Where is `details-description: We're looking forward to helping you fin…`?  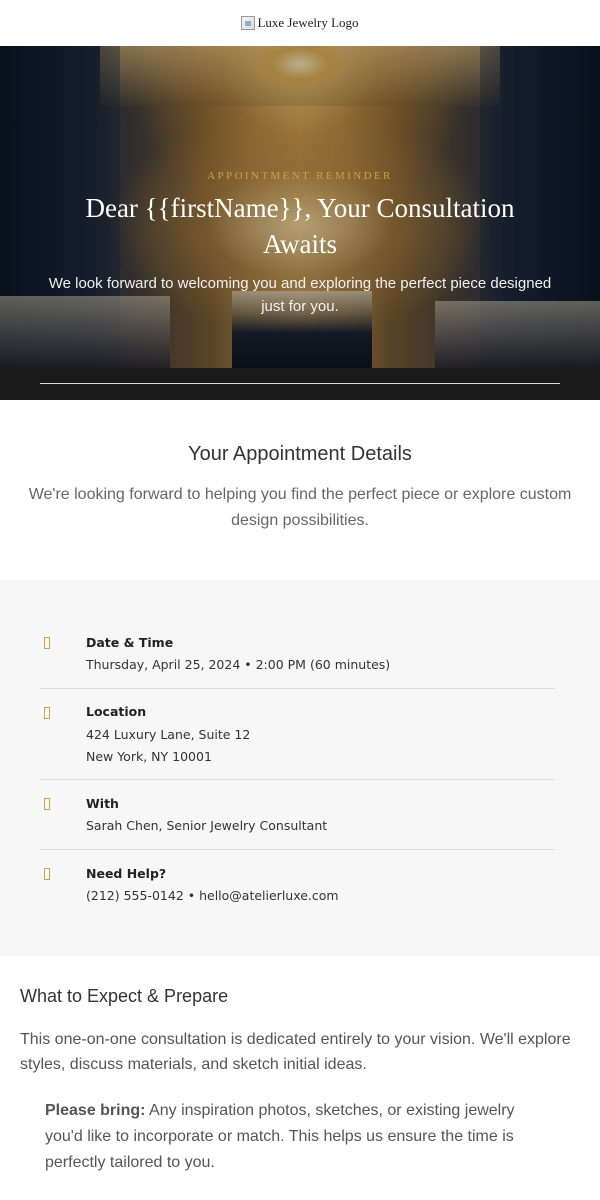
details-description: We're looking forward to helping you fin… is located at coordinates (300, 507).